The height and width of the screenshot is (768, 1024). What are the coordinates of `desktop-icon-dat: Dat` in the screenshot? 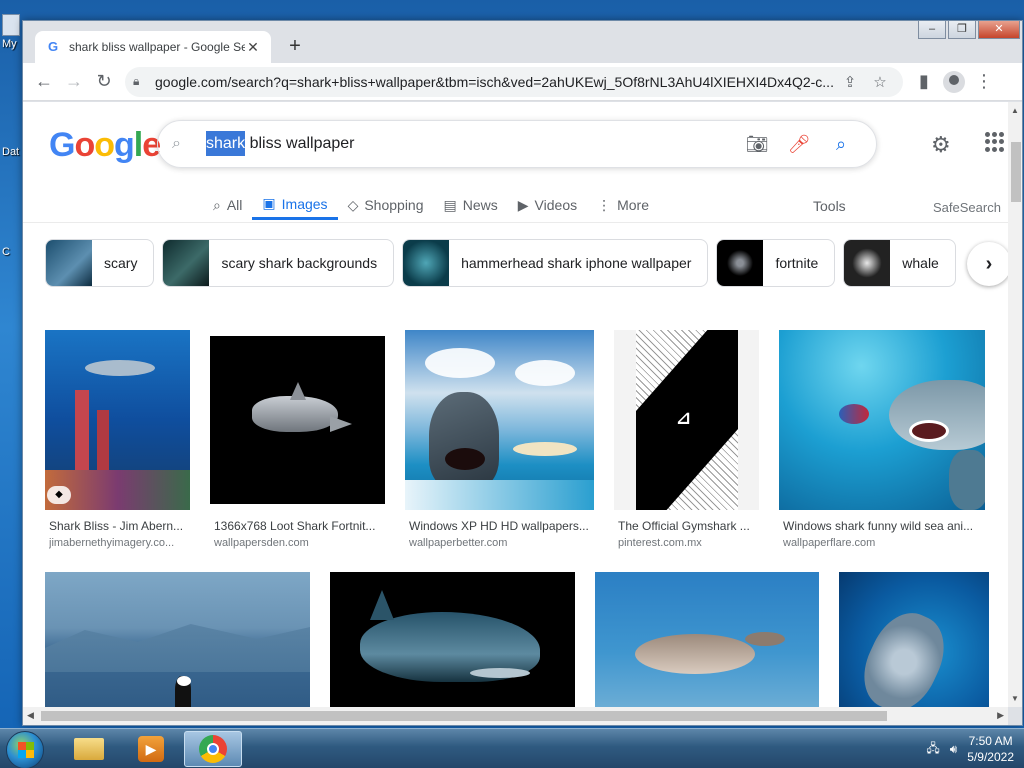 It's located at (12, 152).